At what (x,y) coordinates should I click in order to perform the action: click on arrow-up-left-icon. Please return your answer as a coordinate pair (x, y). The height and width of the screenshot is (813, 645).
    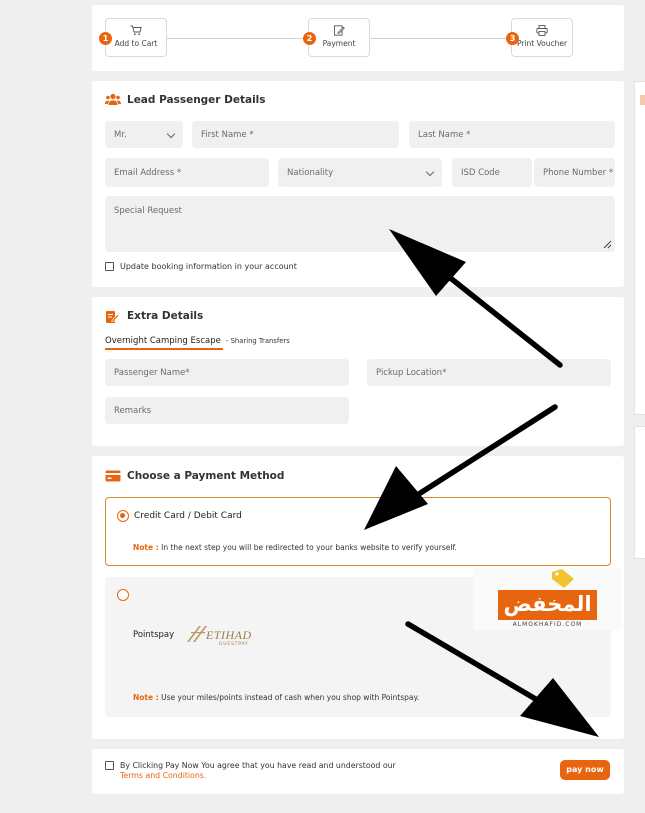
    Looking at the image, I should click on (476, 298).